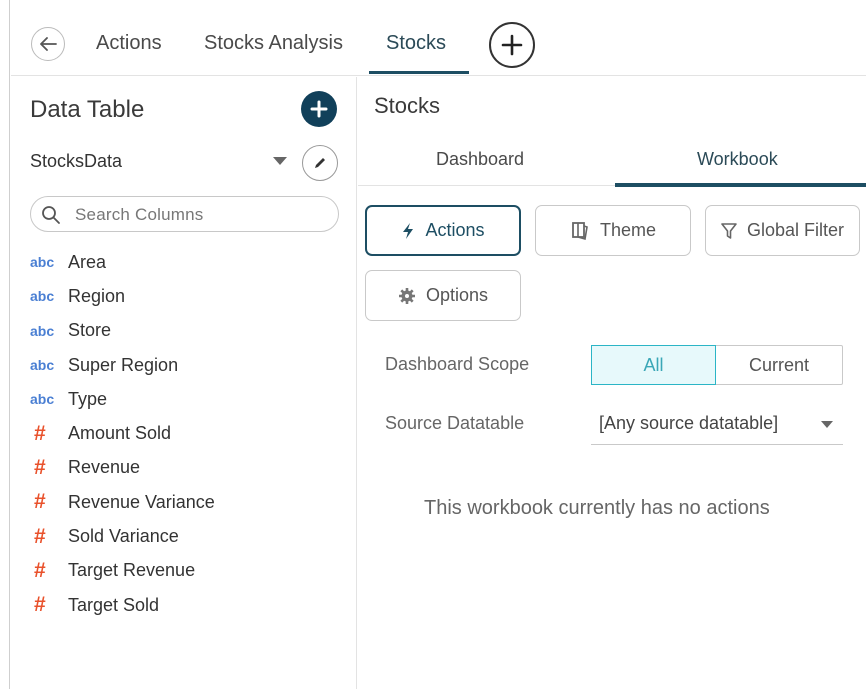 This screenshot has width=866, height=689. What do you see at coordinates (122, 262) in the screenshot?
I see `list-item: abc Area` at bounding box center [122, 262].